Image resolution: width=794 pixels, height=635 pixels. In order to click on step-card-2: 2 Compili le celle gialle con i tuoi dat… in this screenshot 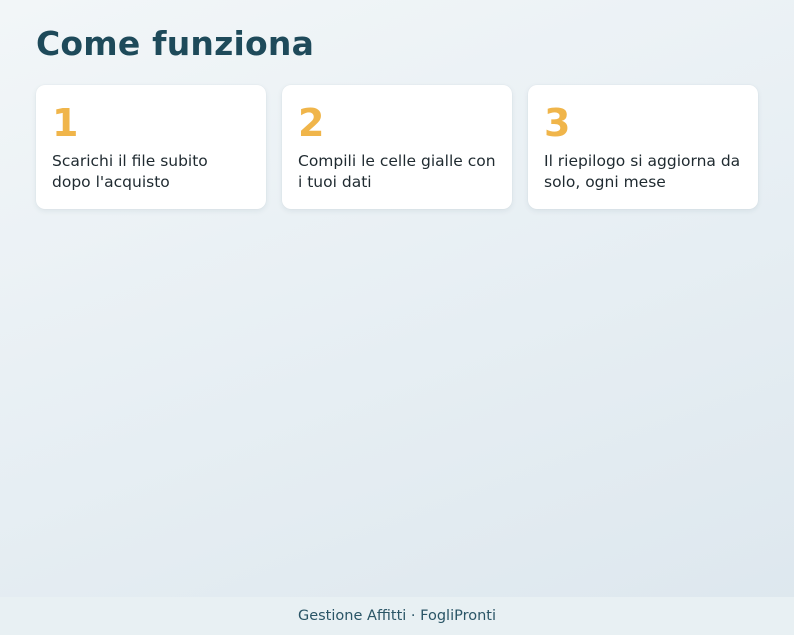, I will do `click(397, 147)`.